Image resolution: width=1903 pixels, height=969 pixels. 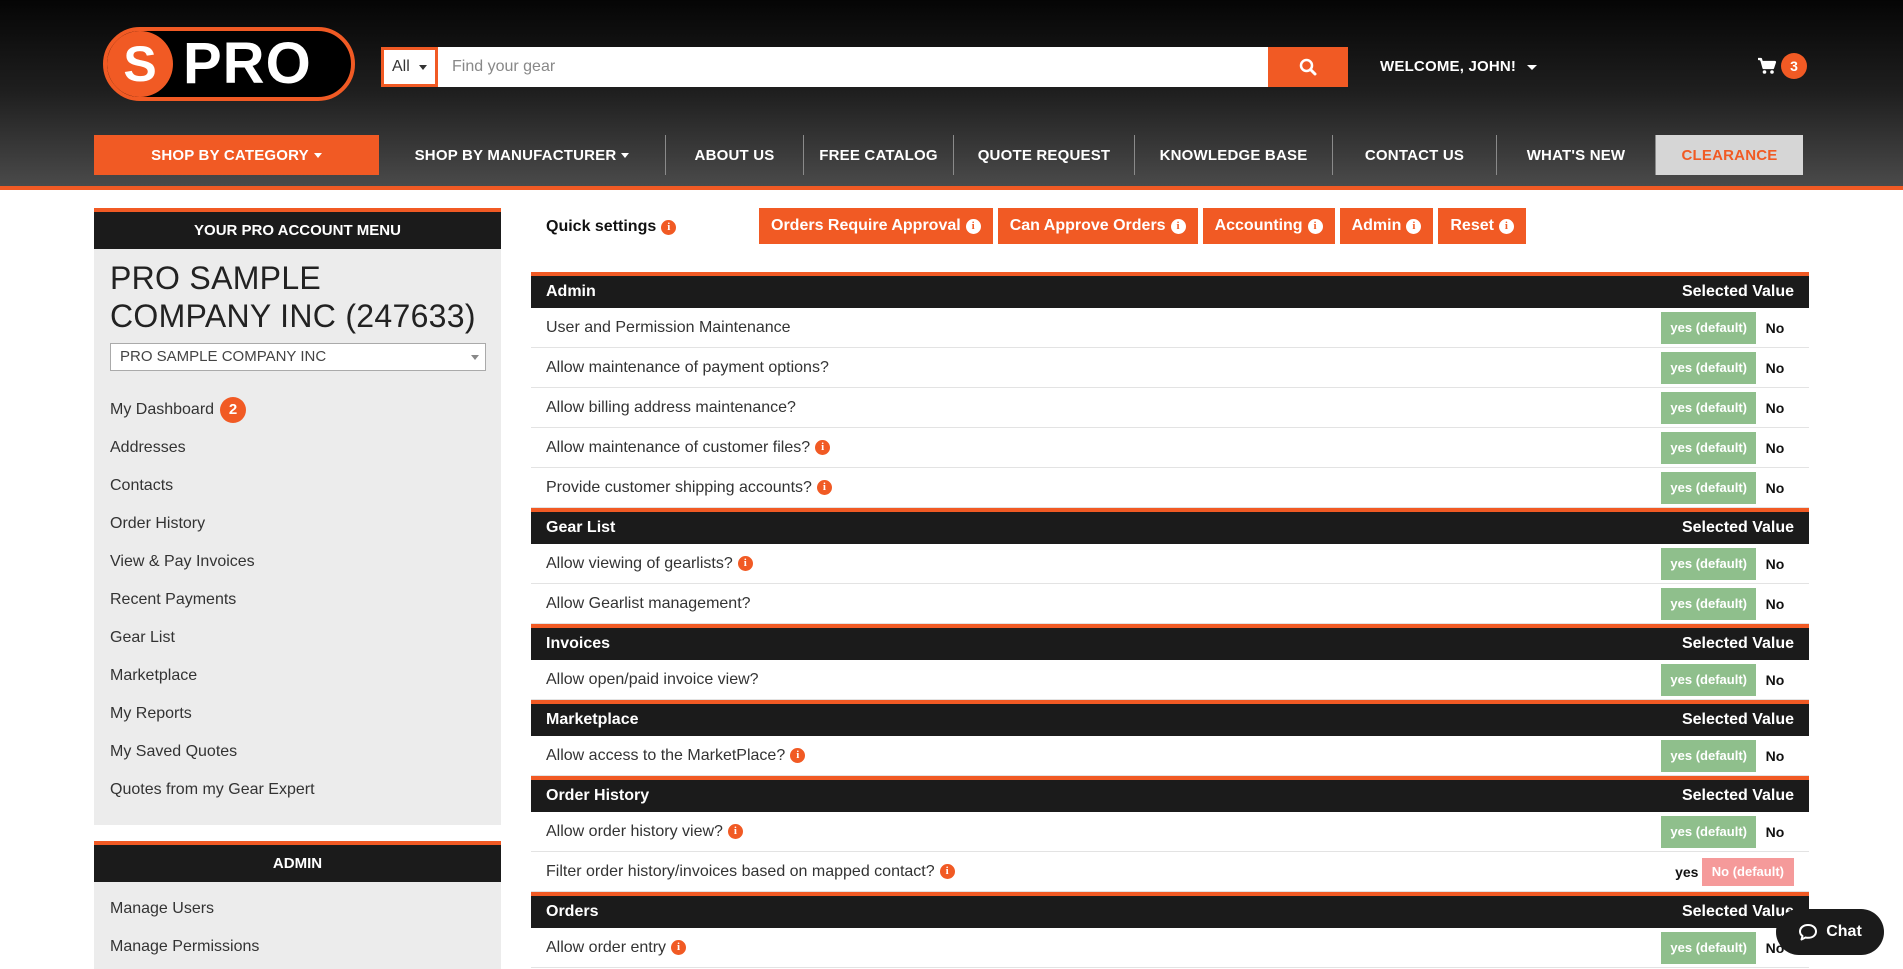 I want to click on admin-button: Admin i, so click(x=1386, y=226).